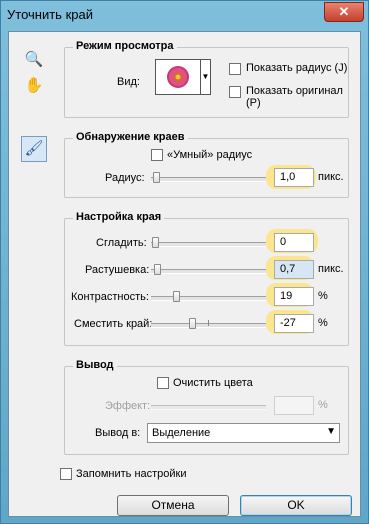 The height and width of the screenshot is (524, 369). I want to click on feather-slider, so click(208, 271).